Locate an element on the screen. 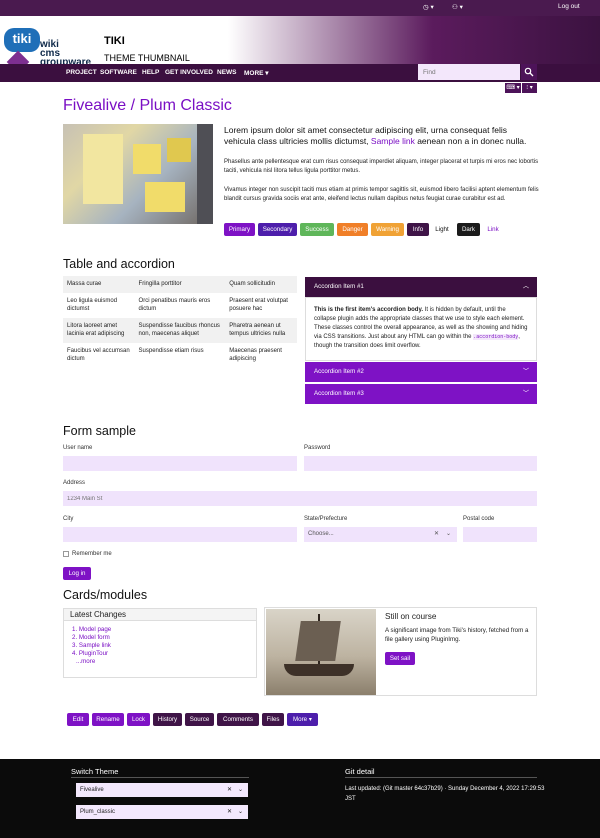 Image resolution: width=600 pixels, height=838 pixels. state-select: Choose... ✕ ⌄ is located at coordinates (380, 534).